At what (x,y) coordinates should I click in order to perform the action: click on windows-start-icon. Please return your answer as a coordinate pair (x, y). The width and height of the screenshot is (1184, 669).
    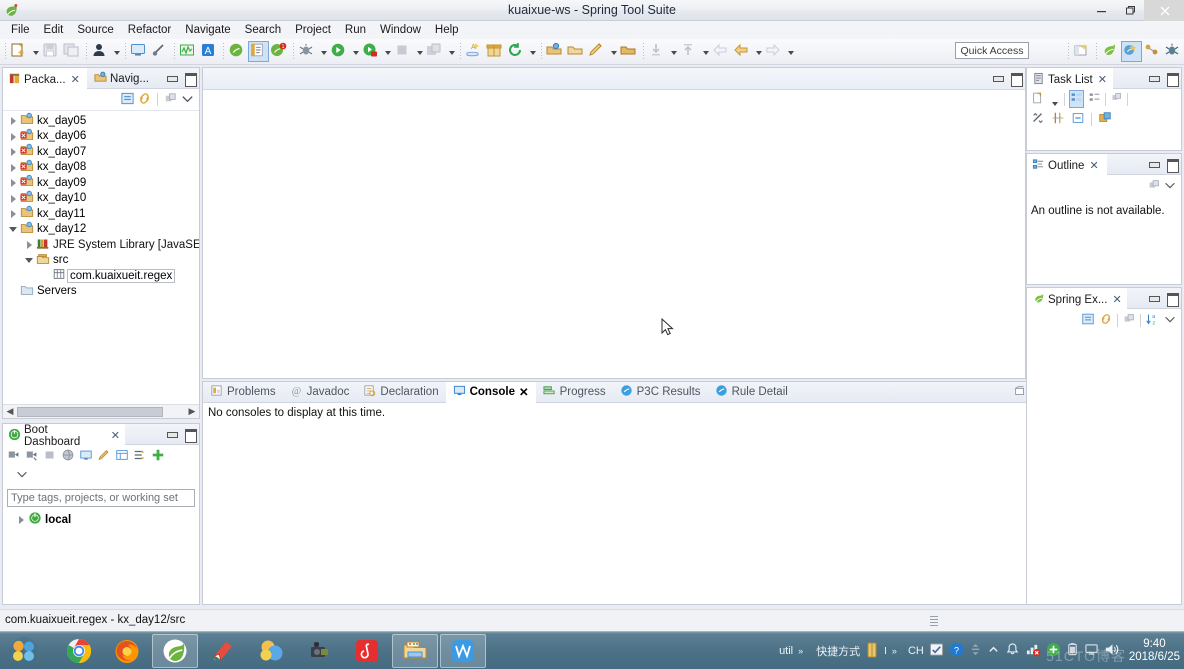
    Looking at the image, I should click on (25, 651).